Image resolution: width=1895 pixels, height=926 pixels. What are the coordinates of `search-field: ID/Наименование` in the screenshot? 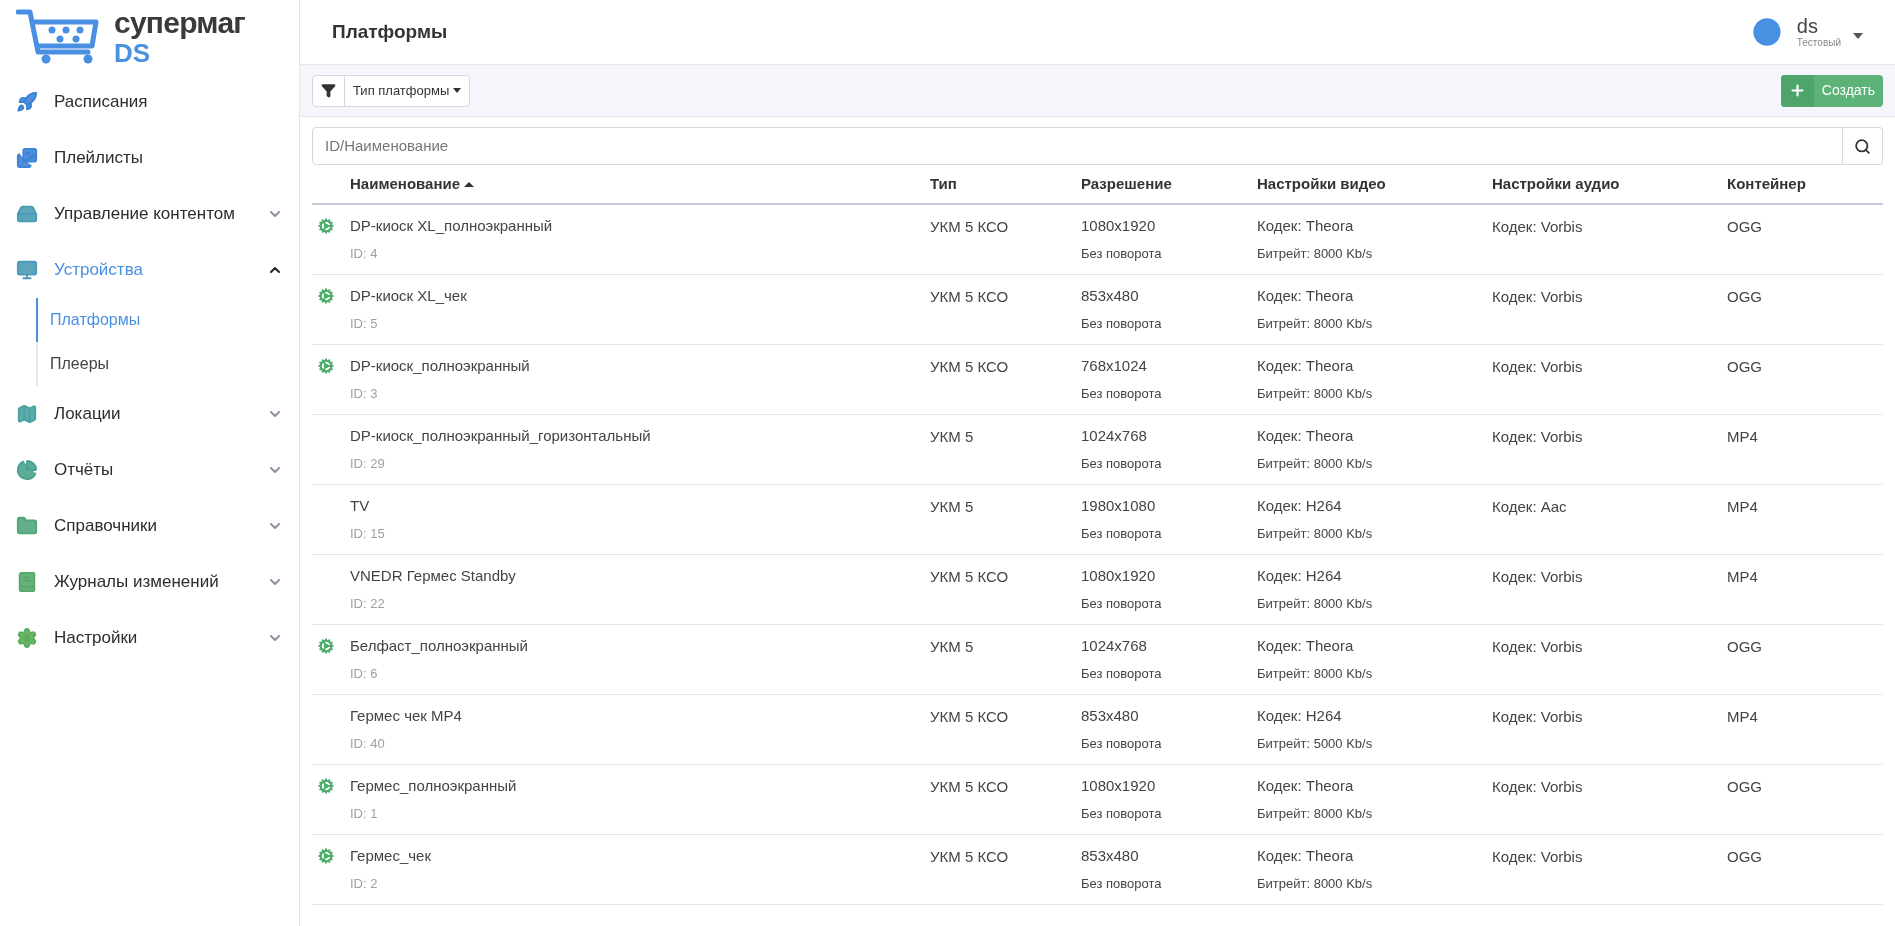 It's located at (1077, 146).